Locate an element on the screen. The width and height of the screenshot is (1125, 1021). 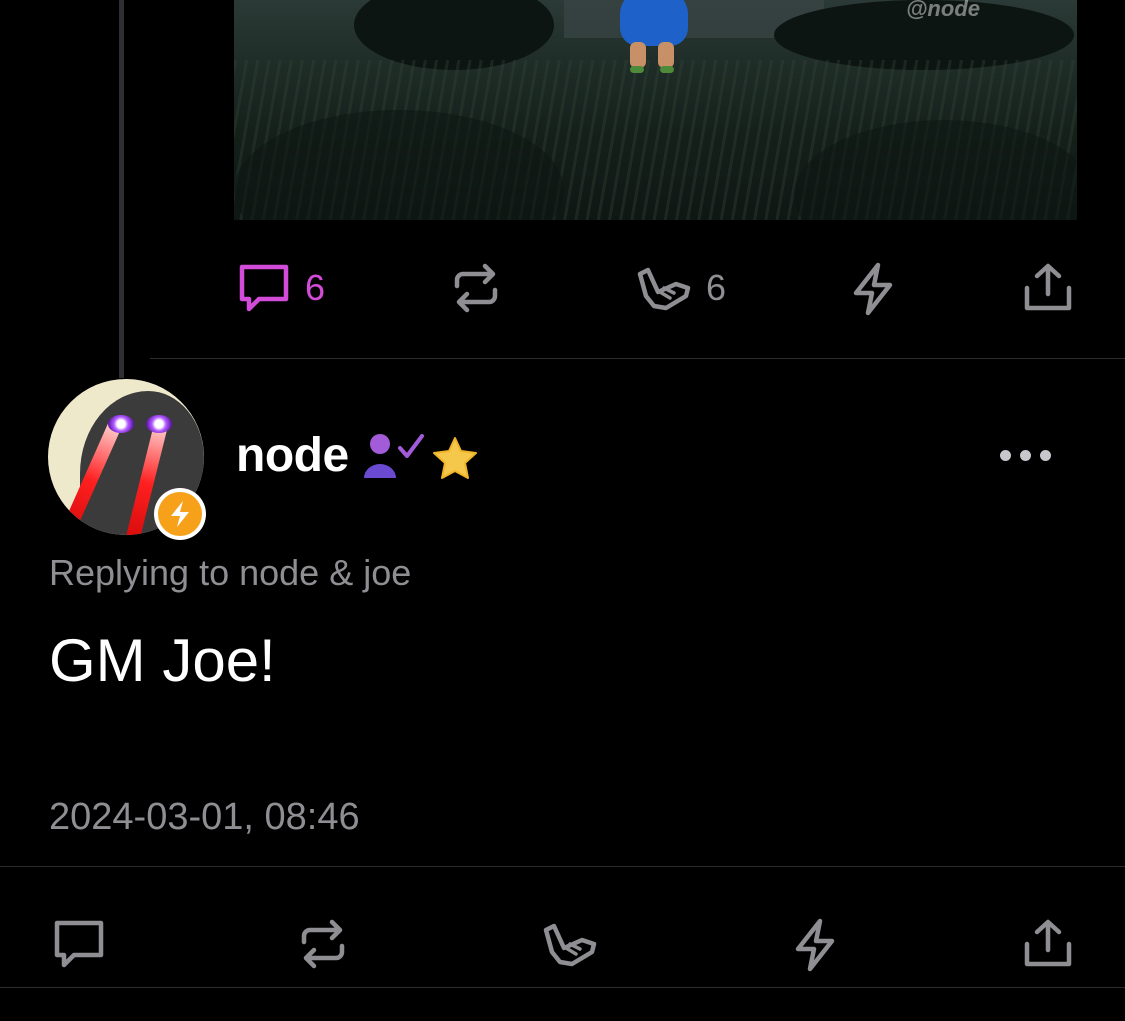
post-reaction-button: 6 is located at coordinates (681, 288).